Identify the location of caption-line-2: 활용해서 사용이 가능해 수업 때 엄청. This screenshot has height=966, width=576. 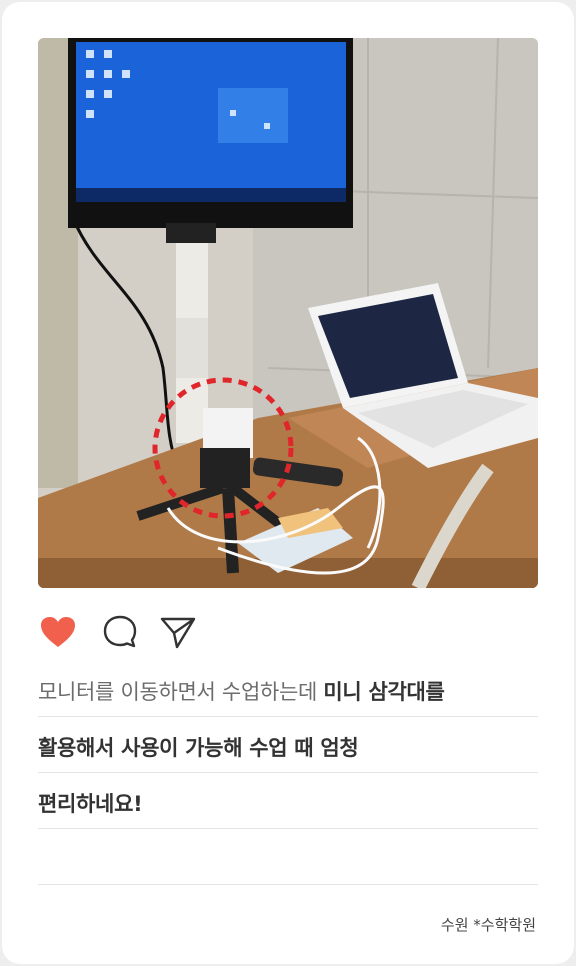
(288, 747).